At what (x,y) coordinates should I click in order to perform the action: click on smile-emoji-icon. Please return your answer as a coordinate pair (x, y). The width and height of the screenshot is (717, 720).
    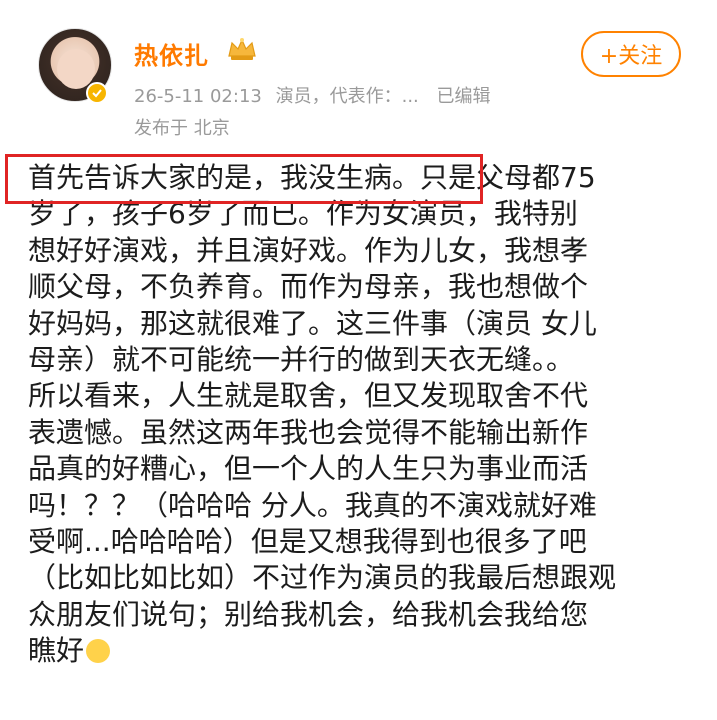
    Looking at the image, I should click on (98, 651).